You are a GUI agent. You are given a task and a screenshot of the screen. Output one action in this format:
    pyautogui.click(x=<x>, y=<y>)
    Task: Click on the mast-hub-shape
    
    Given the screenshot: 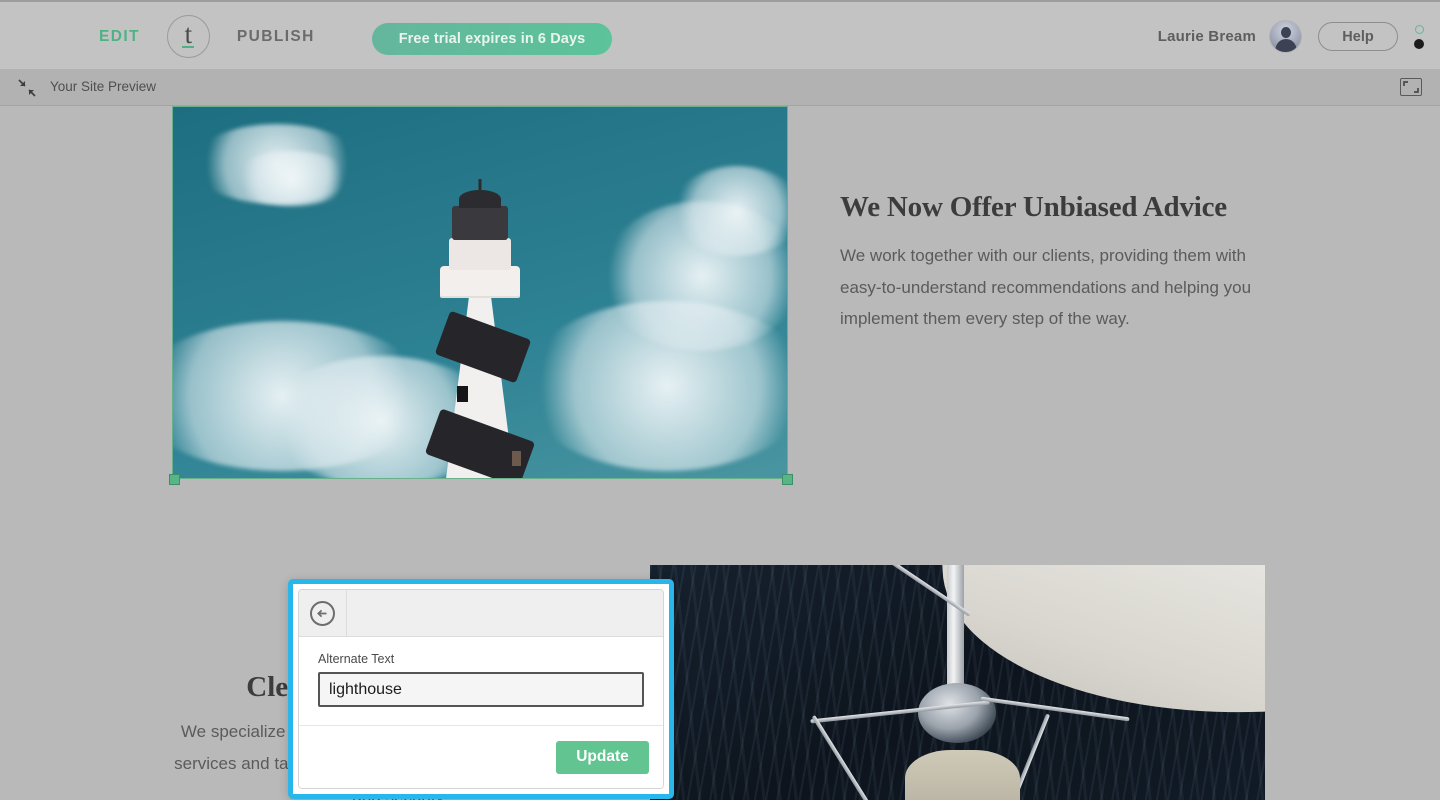 What is the action you would take?
    pyautogui.click(x=957, y=713)
    